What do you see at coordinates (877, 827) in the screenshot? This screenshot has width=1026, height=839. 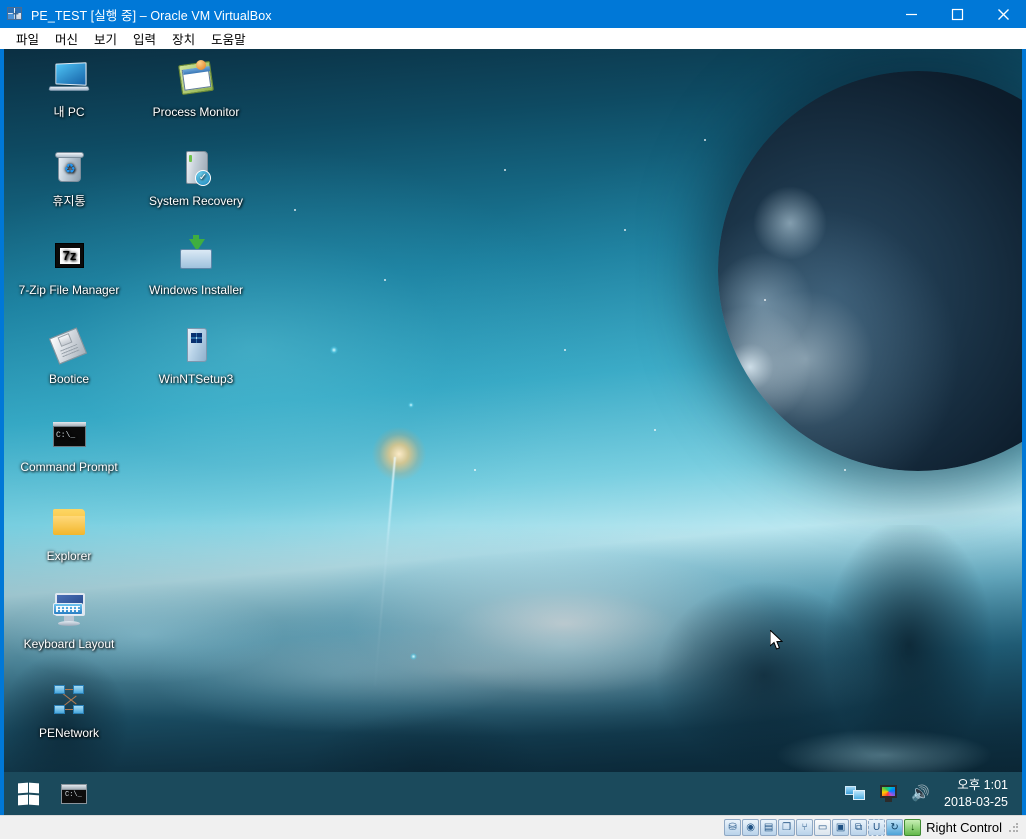 I see `cpu-icon: U` at bounding box center [877, 827].